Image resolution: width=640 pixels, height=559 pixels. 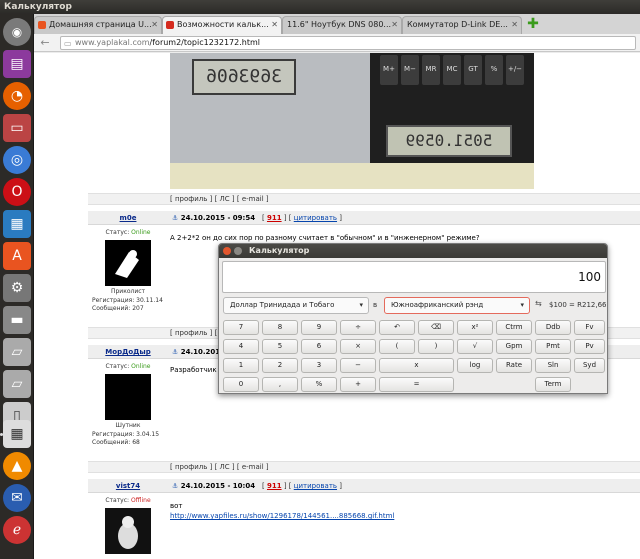 What do you see at coordinates (397, 327) in the screenshot?
I see `undo-icon: ↶` at bounding box center [397, 327].